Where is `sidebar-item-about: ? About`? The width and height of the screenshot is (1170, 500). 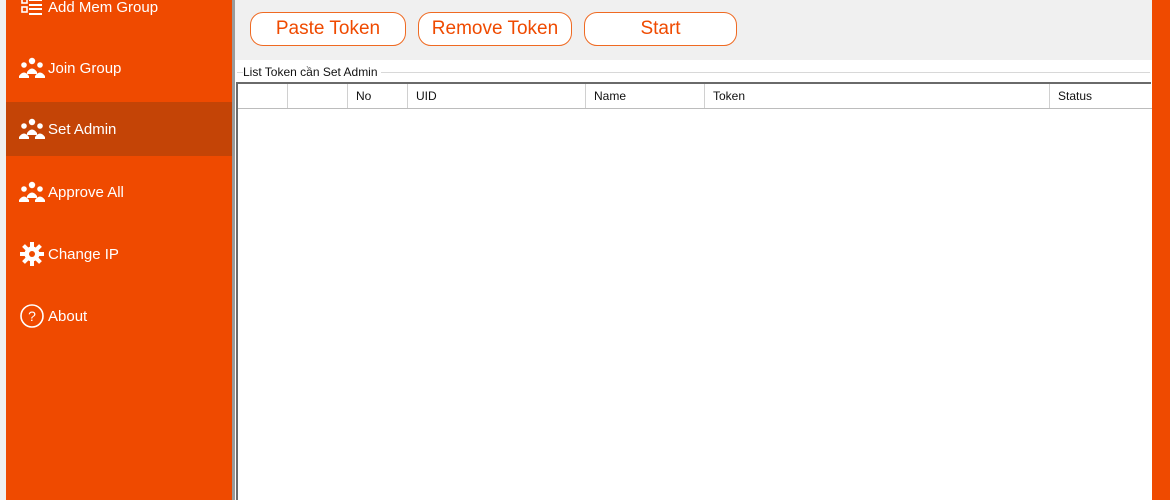
sidebar-item-about: ? About is located at coordinates (119, 316).